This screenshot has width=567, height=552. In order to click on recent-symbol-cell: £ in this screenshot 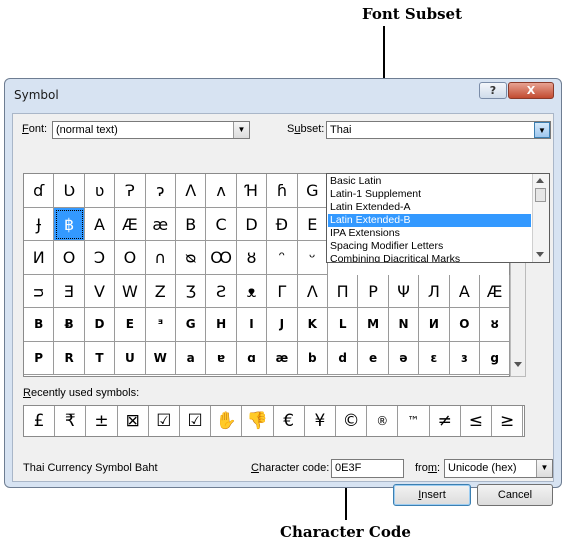, I will do `click(40, 421)`.